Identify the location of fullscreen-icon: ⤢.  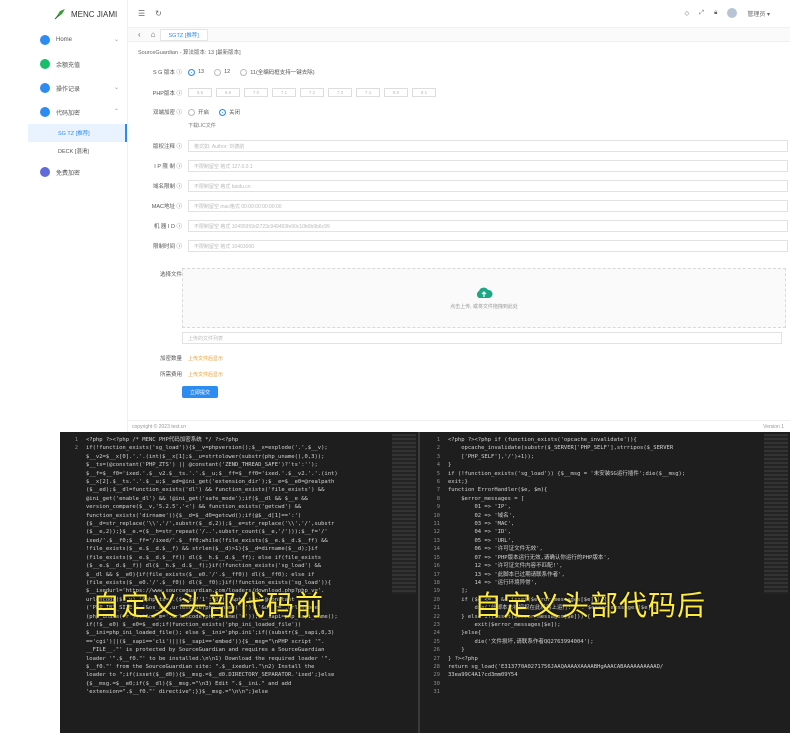
(701, 13).